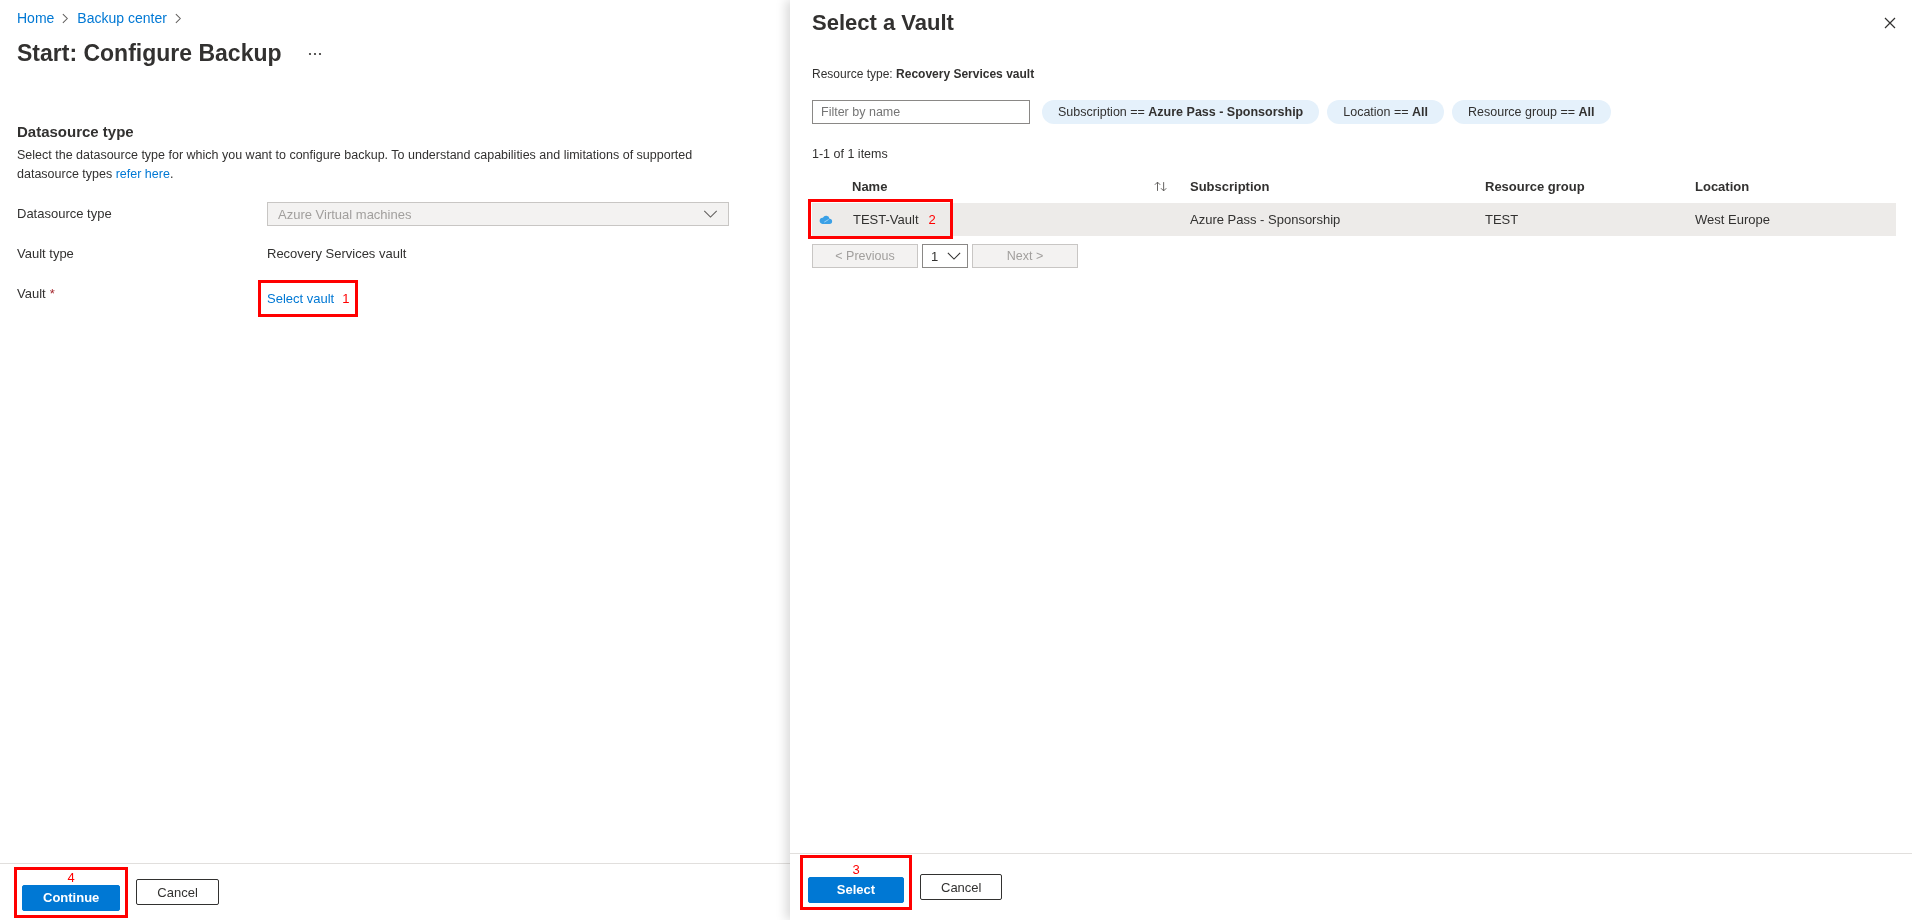 The width and height of the screenshot is (1912, 920). Describe the element at coordinates (870, 186) in the screenshot. I see `column-header: Name` at that location.